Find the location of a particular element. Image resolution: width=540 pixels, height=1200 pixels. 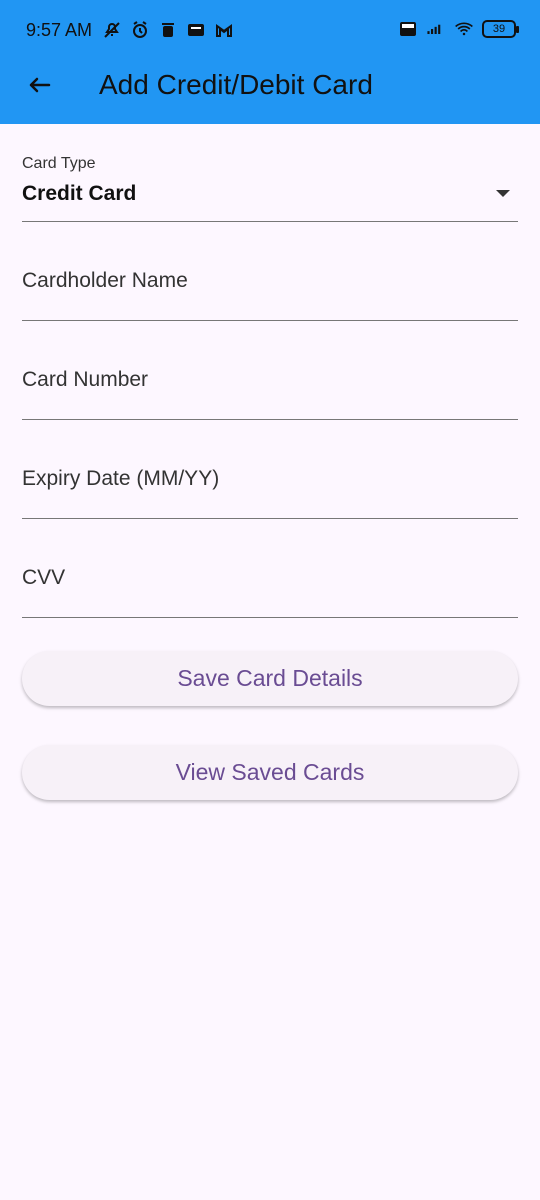

action-buttons: Save Card Details View Saved Cards is located at coordinates (270, 725).